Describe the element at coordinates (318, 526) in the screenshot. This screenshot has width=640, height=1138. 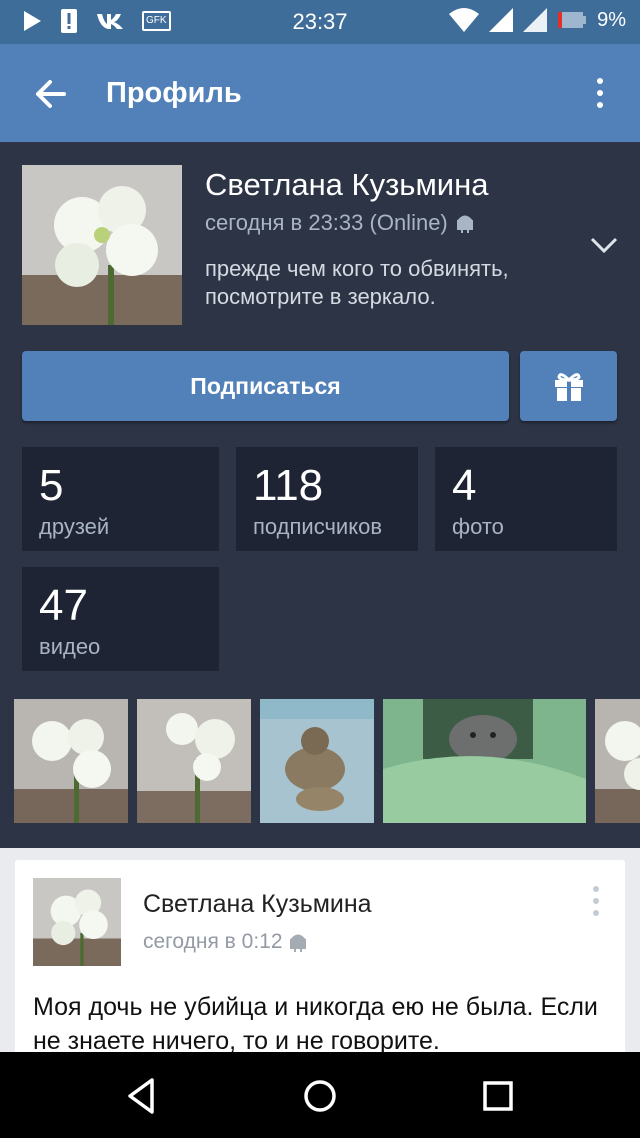
I see `counter-followers-label: подписчиков` at that location.